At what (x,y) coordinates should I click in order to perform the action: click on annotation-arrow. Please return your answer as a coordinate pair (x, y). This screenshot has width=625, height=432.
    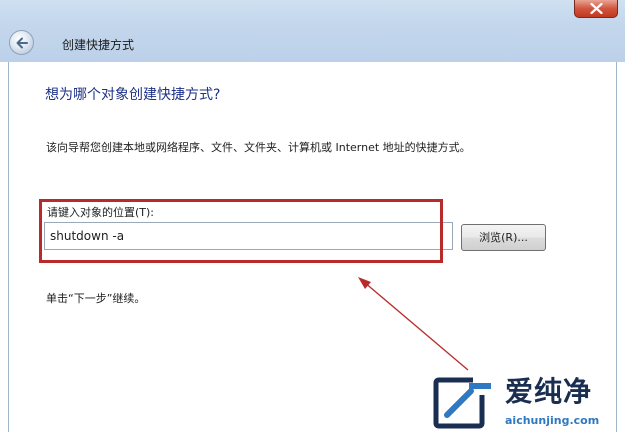
    Looking at the image, I should click on (413, 324).